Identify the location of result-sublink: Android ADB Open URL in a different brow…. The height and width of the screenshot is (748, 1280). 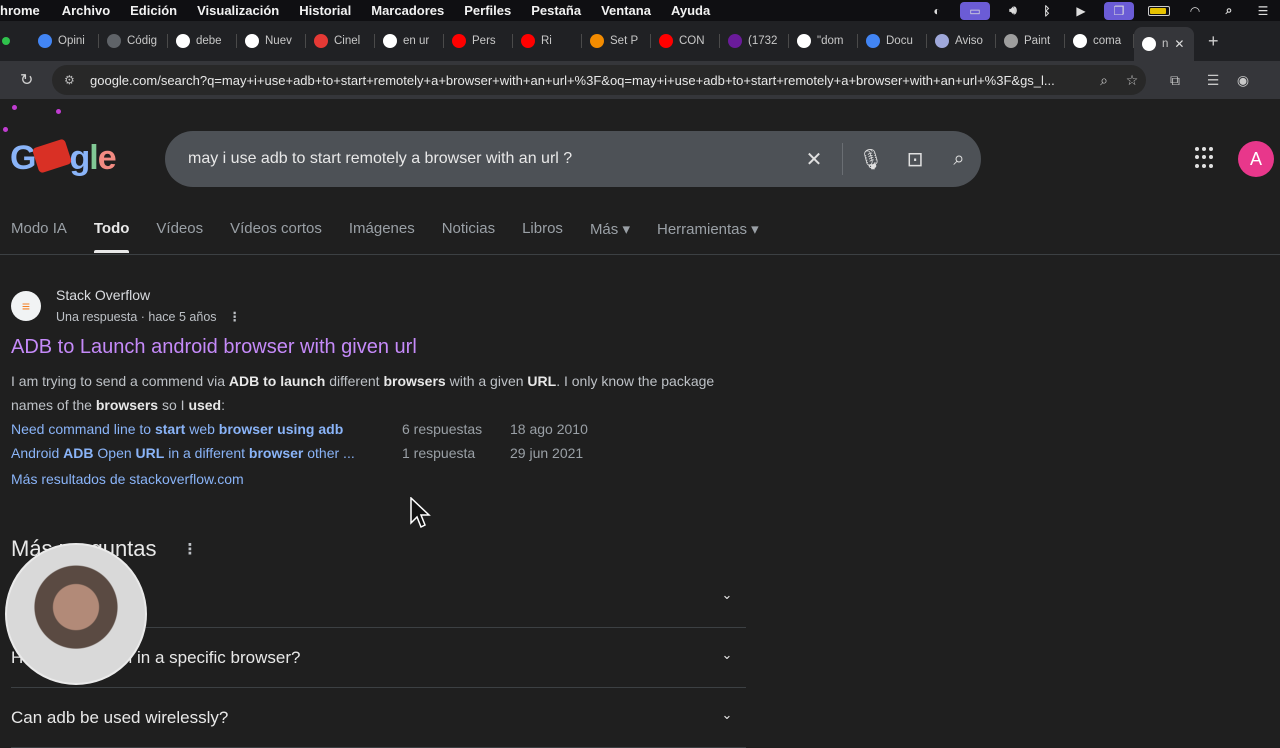
(206, 453).